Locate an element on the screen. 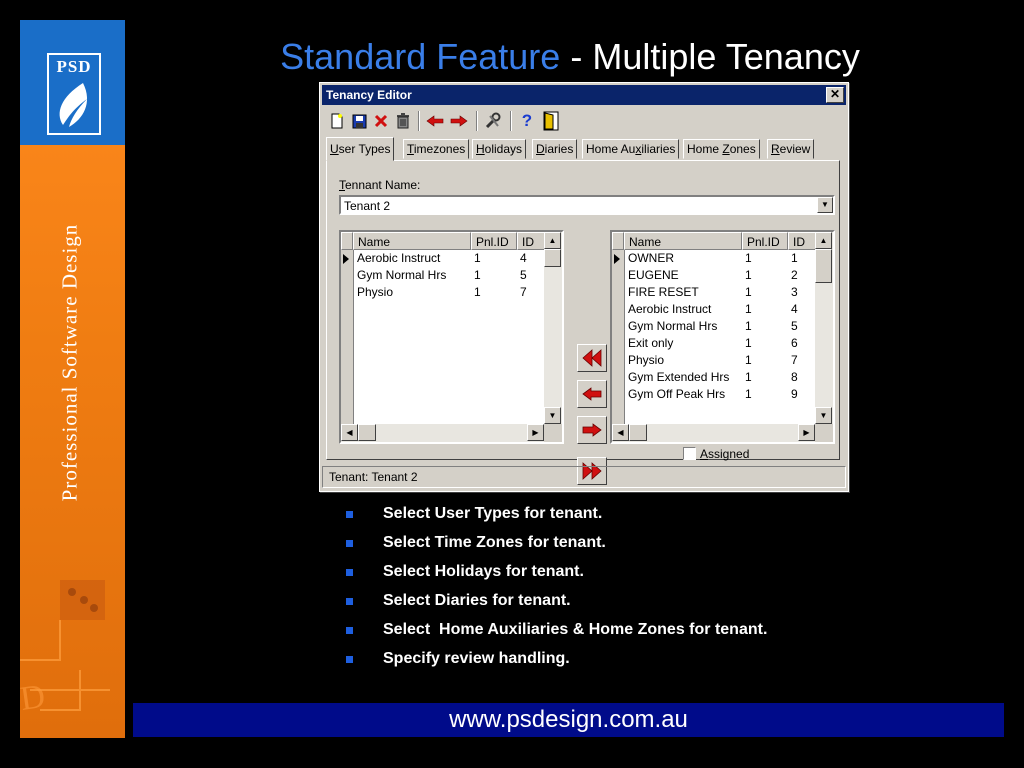 This screenshot has height=768, width=1024. delete-button is located at coordinates (381, 121).